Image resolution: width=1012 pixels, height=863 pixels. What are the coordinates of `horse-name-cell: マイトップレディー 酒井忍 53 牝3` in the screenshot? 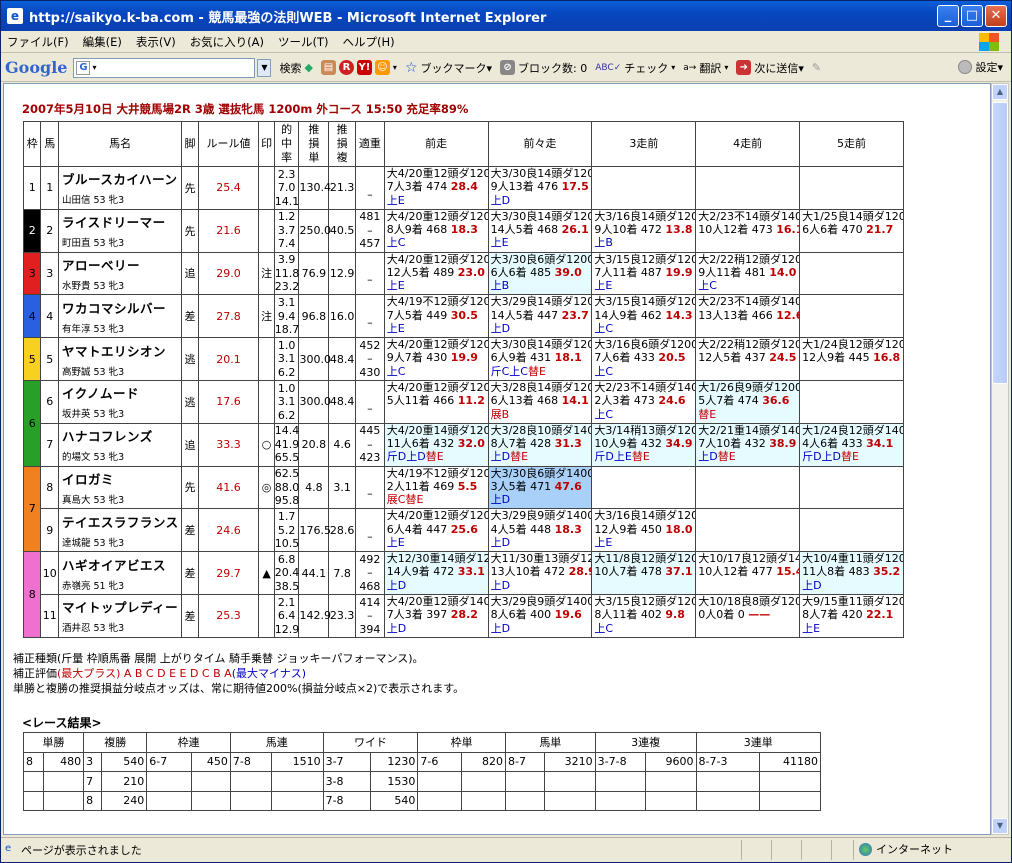 It's located at (120, 615).